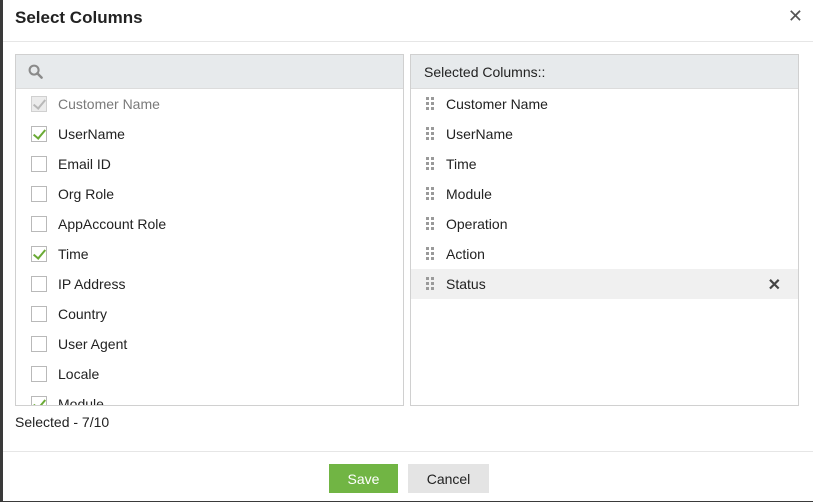 This screenshot has height=502, width=813. I want to click on selected-column-item: Module, so click(604, 194).